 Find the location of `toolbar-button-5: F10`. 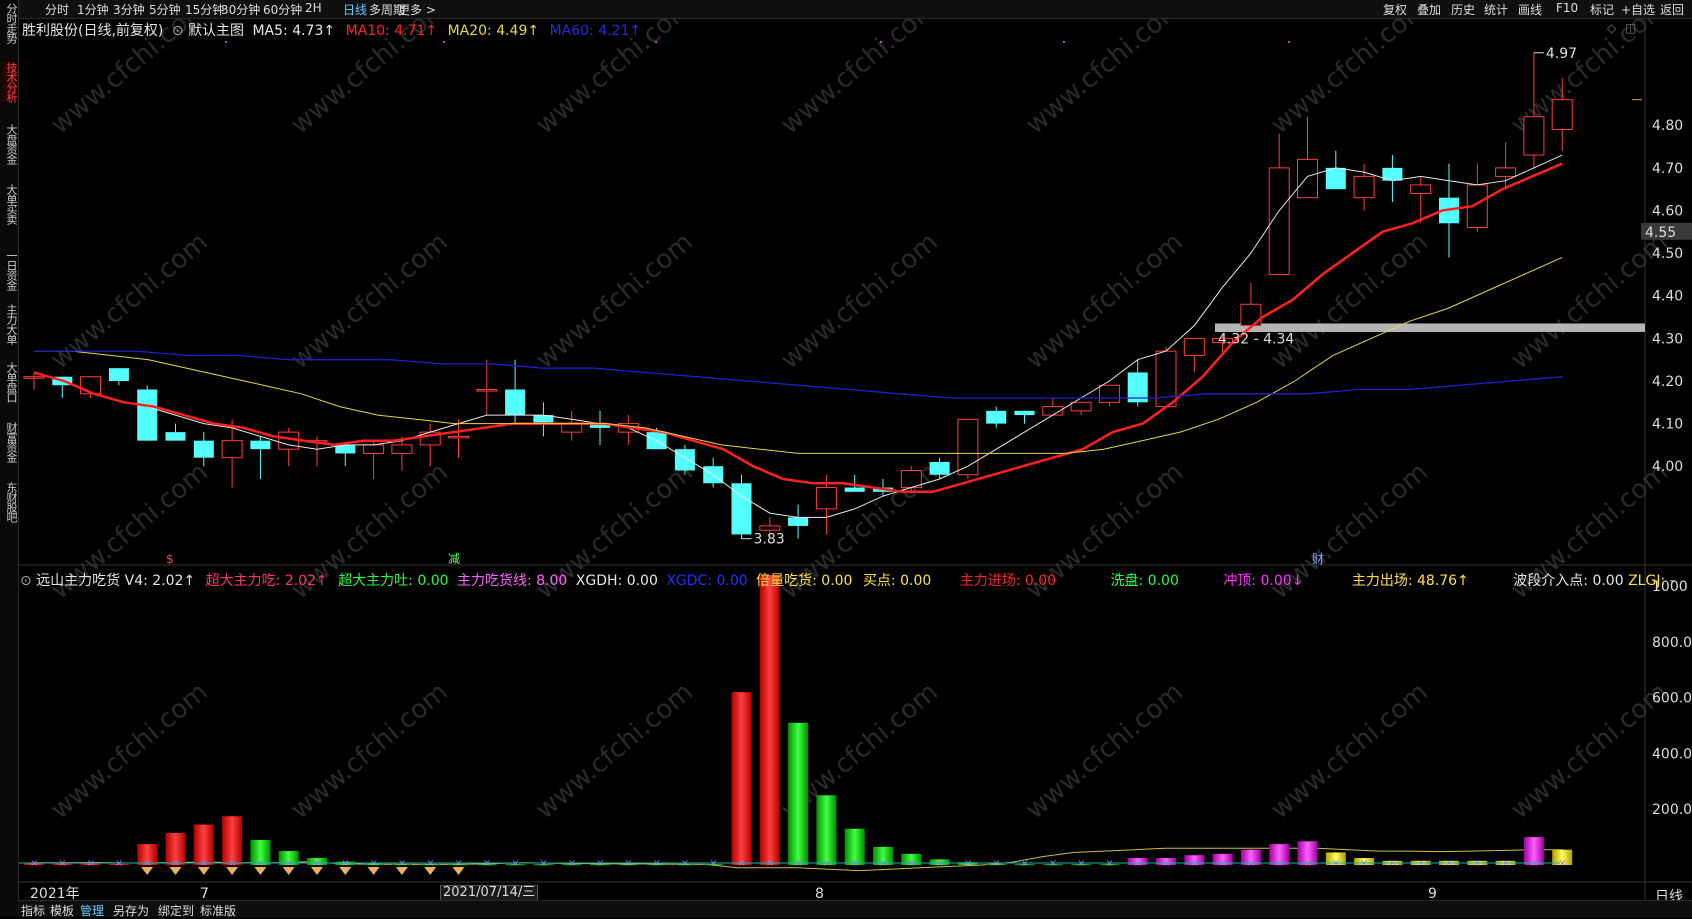

toolbar-button-5: F10 is located at coordinates (1567, 8).